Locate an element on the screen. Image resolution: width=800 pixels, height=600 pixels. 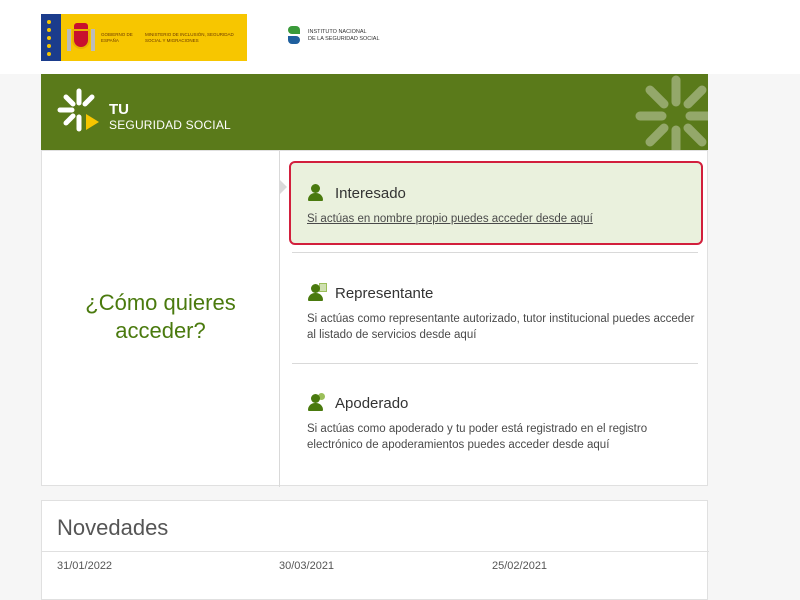
site-header: TU SEGURIDAD SOCIAL is located at coordinates (374, 112).